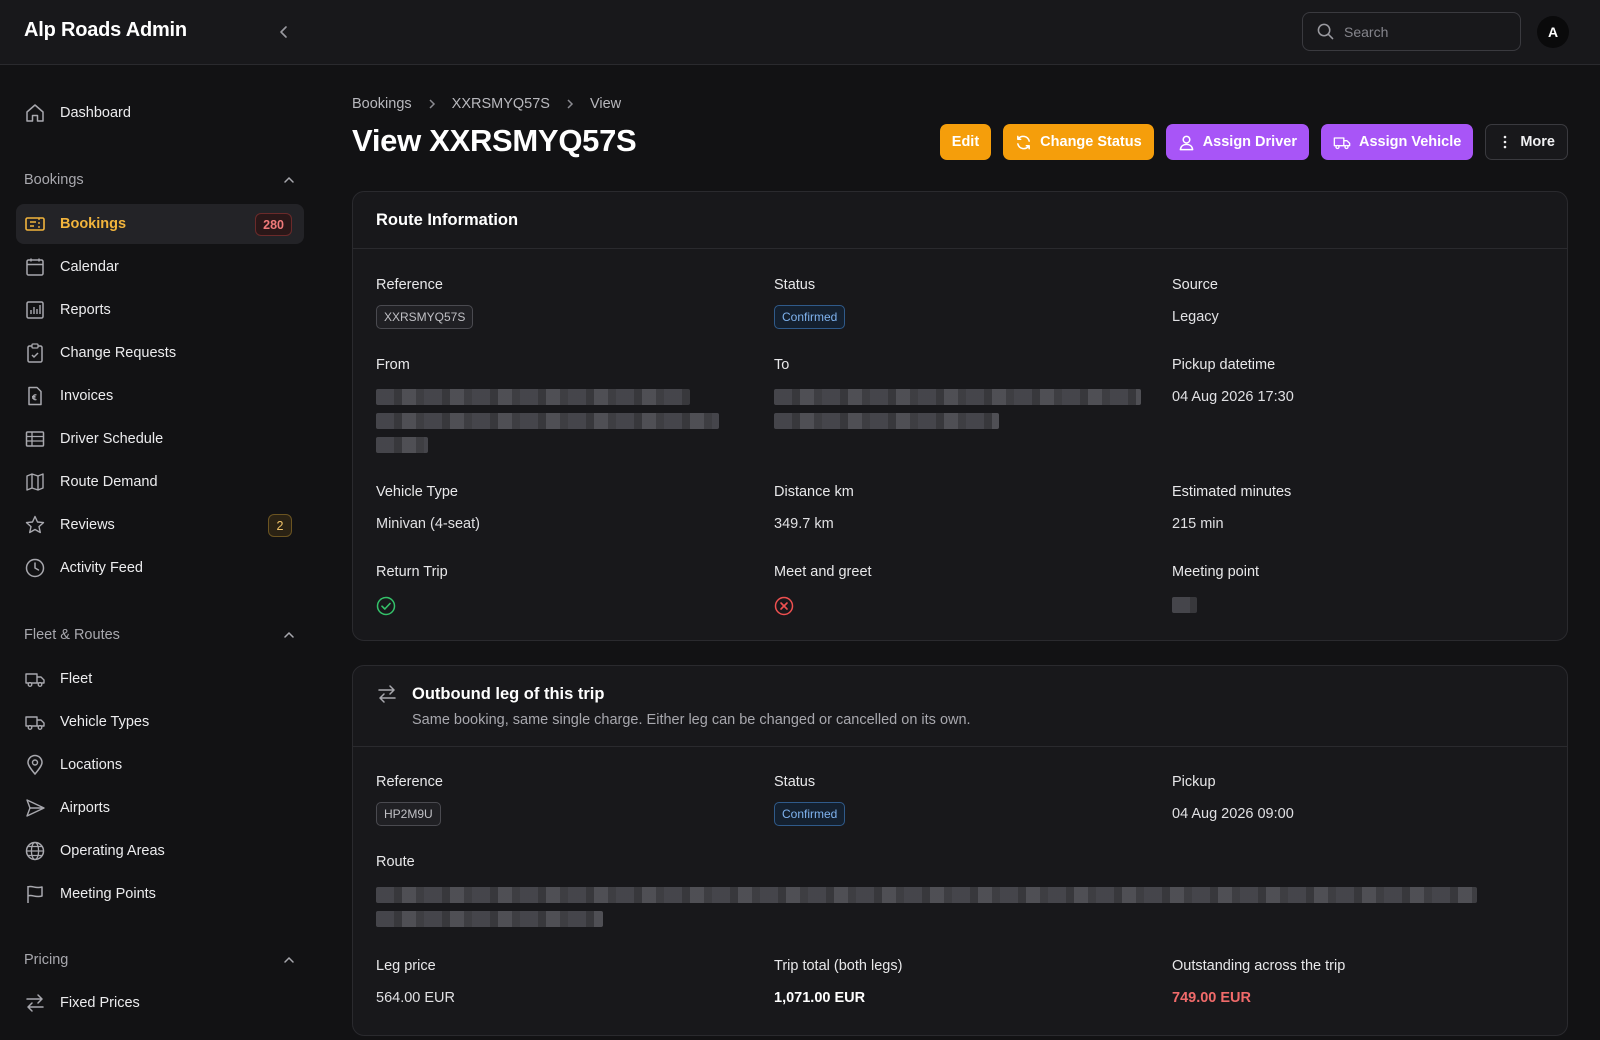 This screenshot has height=1040, width=1600. Describe the element at coordinates (1249, 142) in the screenshot. I see `button-label: Assign Driver` at that location.